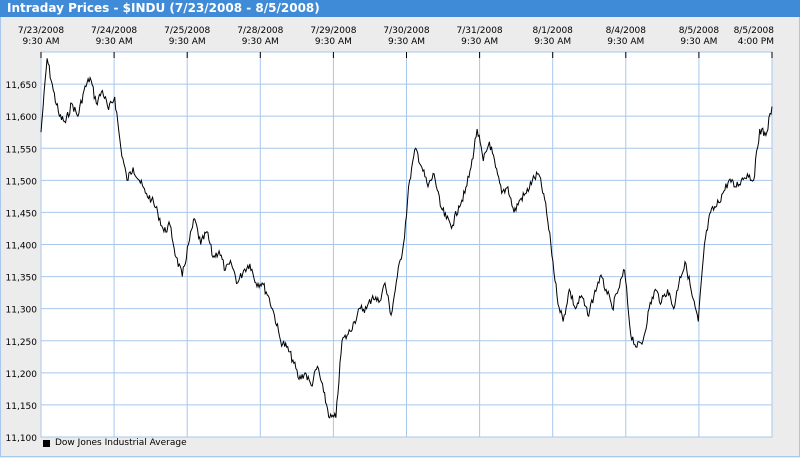  I want to click on x-tick-label: 7/24/2008, so click(114, 31).